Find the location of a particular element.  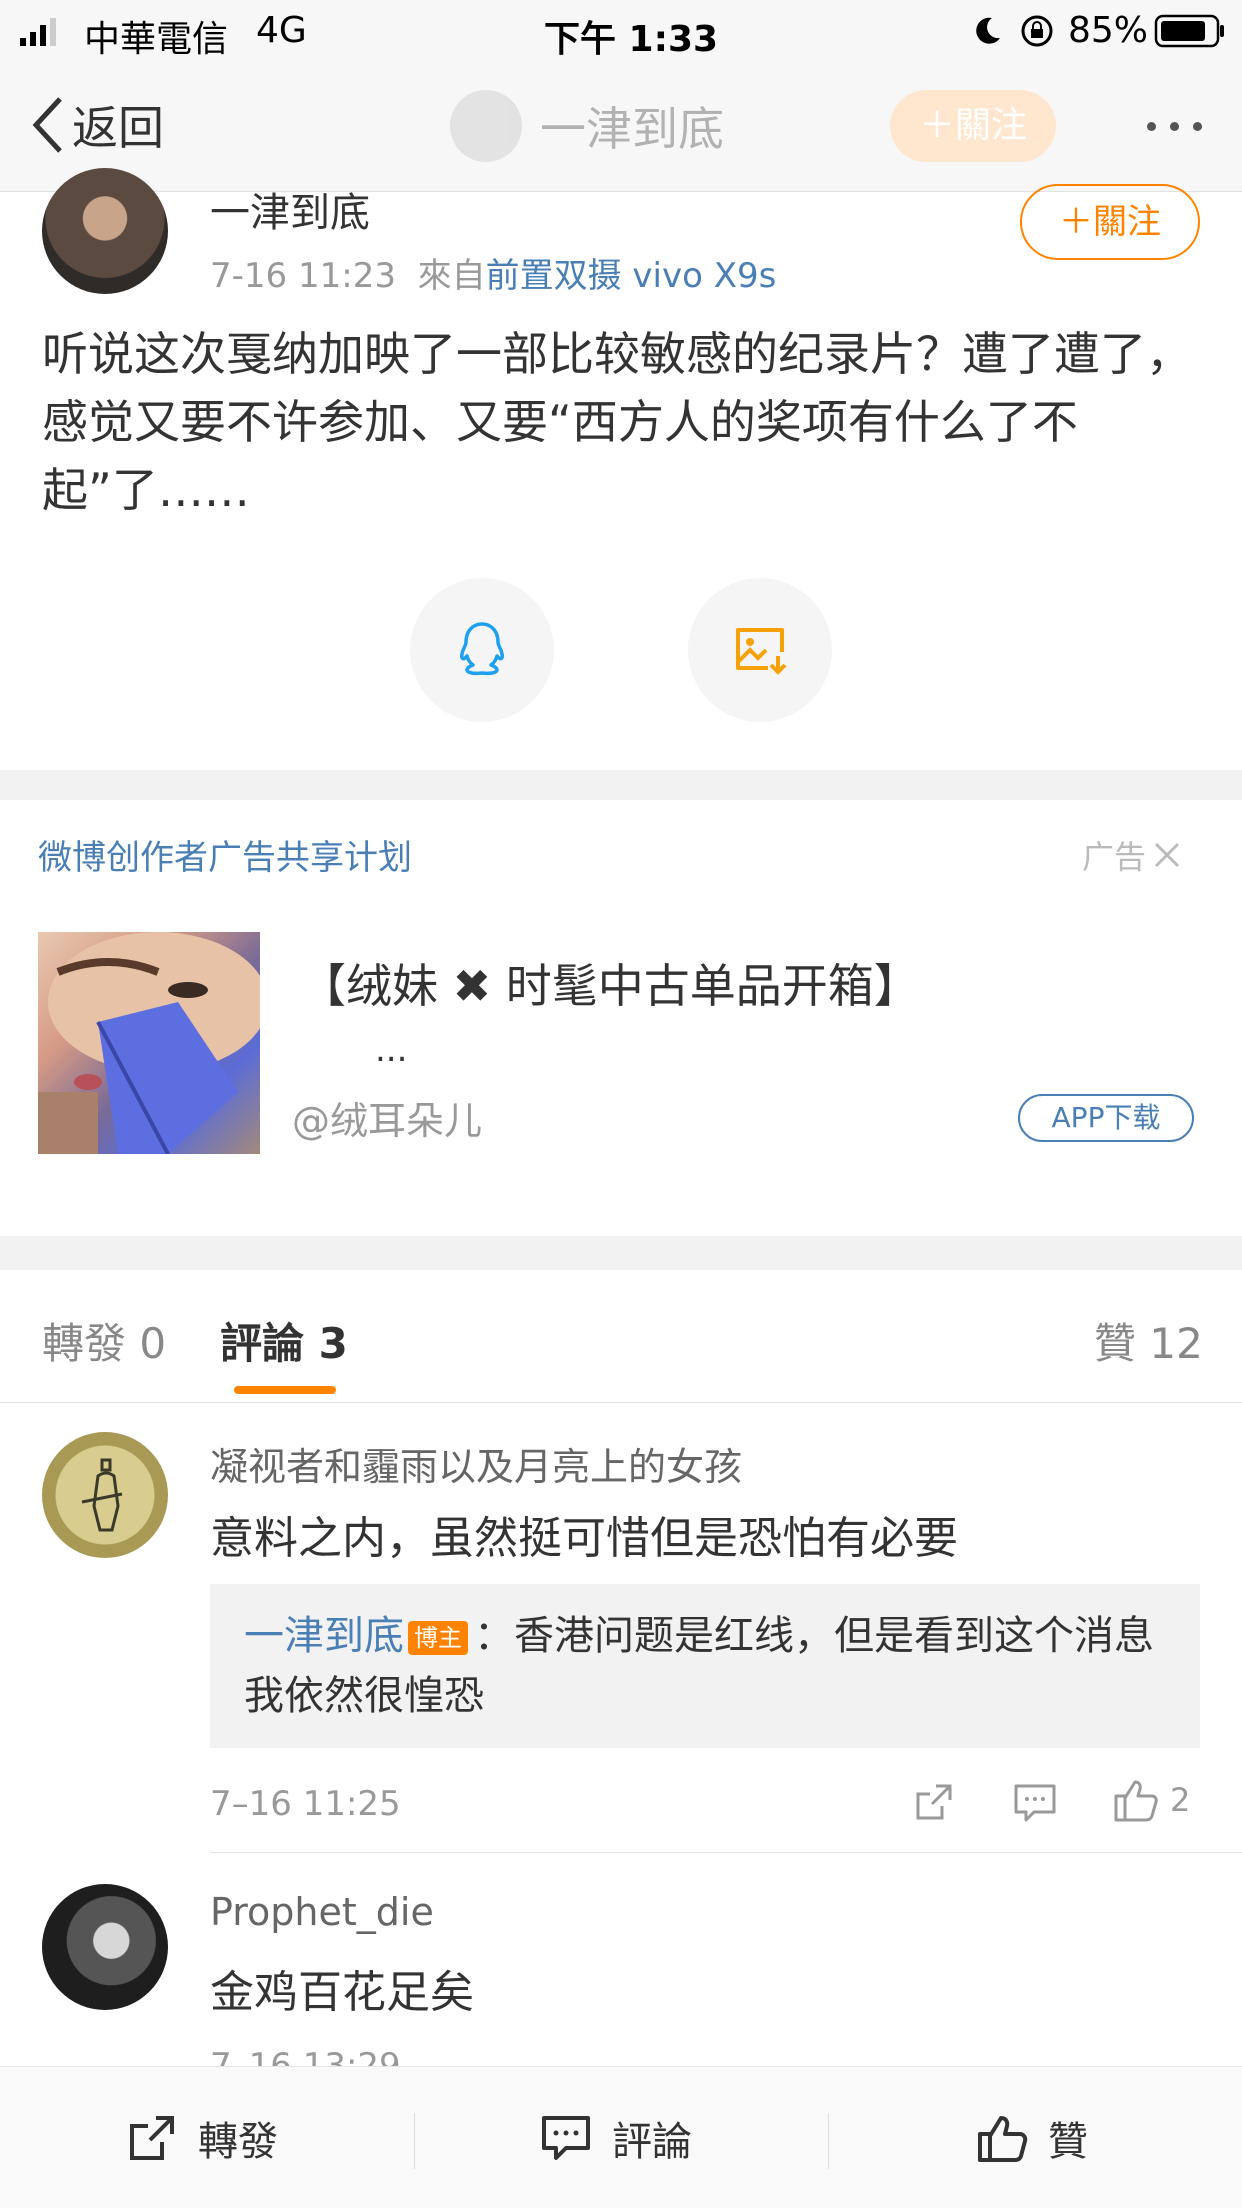

post-time: 7-16 11:23 is located at coordinates (303, 276).